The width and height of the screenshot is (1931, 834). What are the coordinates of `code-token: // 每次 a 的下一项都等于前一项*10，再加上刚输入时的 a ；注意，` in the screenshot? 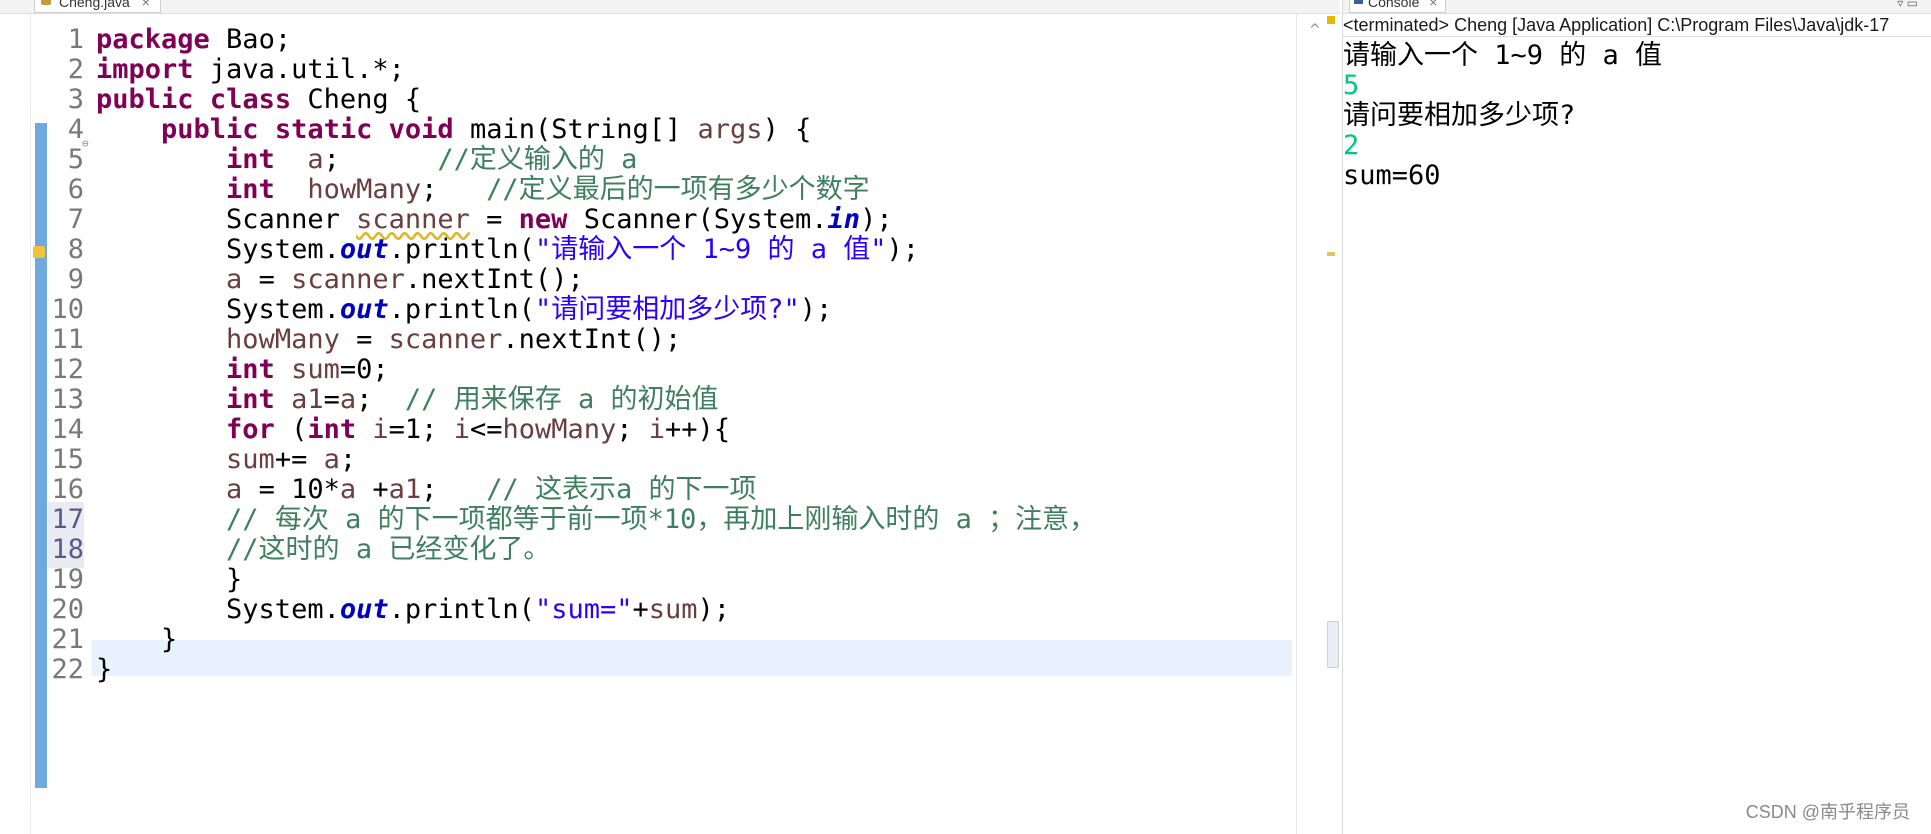 It's located at (661, 519).